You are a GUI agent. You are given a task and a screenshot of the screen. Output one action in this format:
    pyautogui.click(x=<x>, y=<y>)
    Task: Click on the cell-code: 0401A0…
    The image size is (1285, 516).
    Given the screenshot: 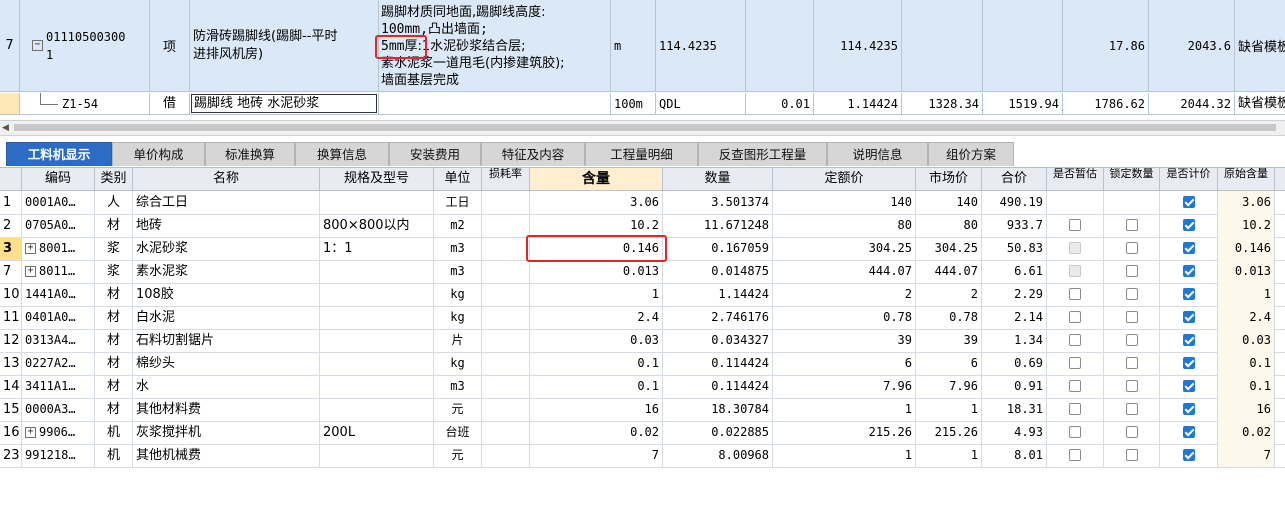 What is the action you would take?
    pyautogui.click(x=58, y=317)
    